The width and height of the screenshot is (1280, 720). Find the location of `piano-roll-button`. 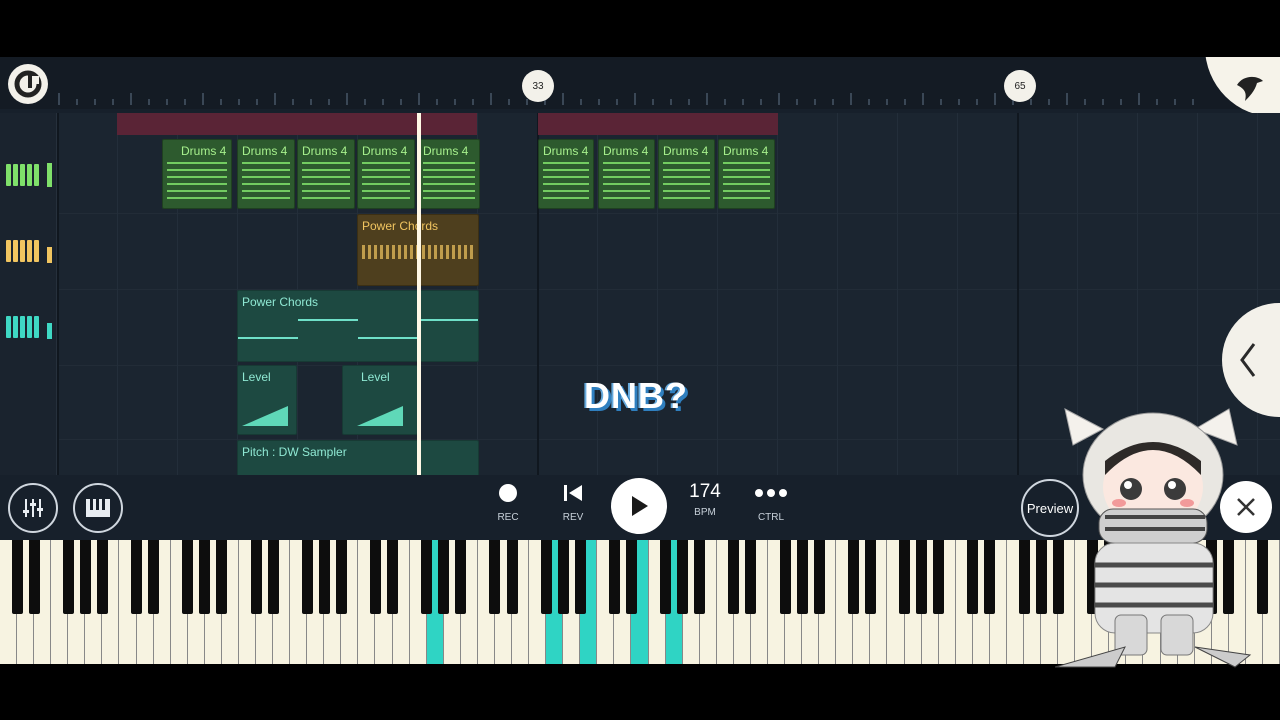

piano-roll-button is located at coordinates (98, 508).